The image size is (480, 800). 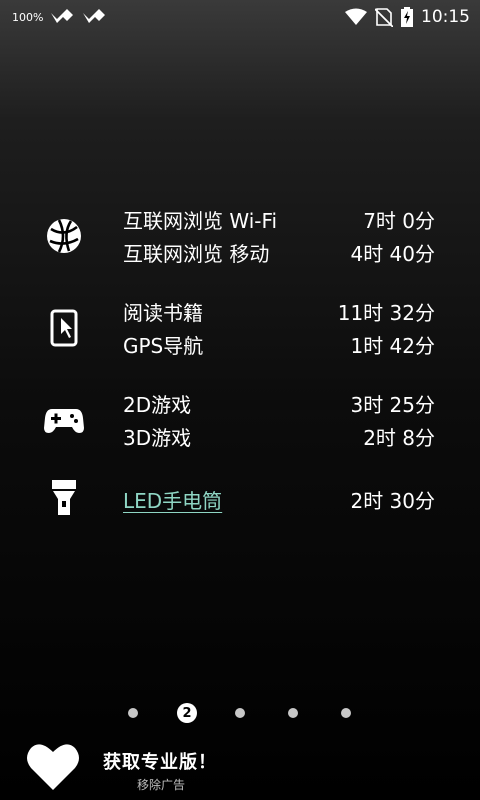 I want to click on usage-row-internet-mobile: 互联网浏览 移动 4时 40分, so click(x=279, y=252).